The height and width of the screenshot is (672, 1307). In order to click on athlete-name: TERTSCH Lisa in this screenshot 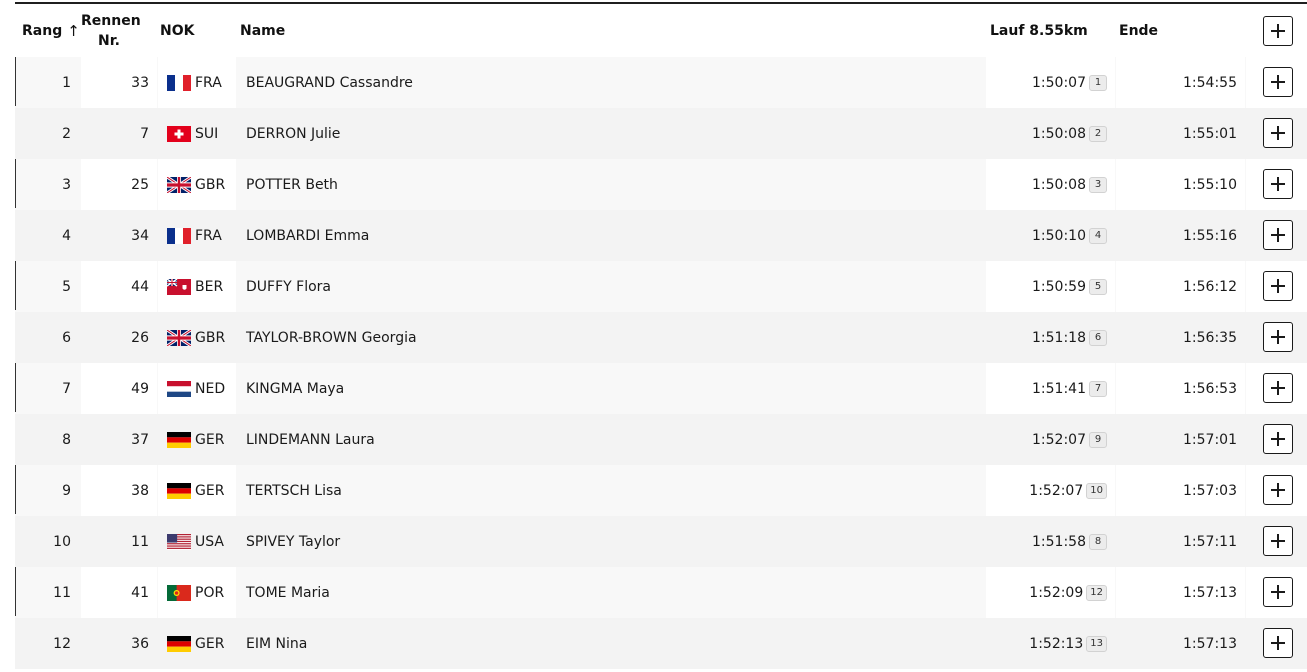, I will do `click(294, 490)`.